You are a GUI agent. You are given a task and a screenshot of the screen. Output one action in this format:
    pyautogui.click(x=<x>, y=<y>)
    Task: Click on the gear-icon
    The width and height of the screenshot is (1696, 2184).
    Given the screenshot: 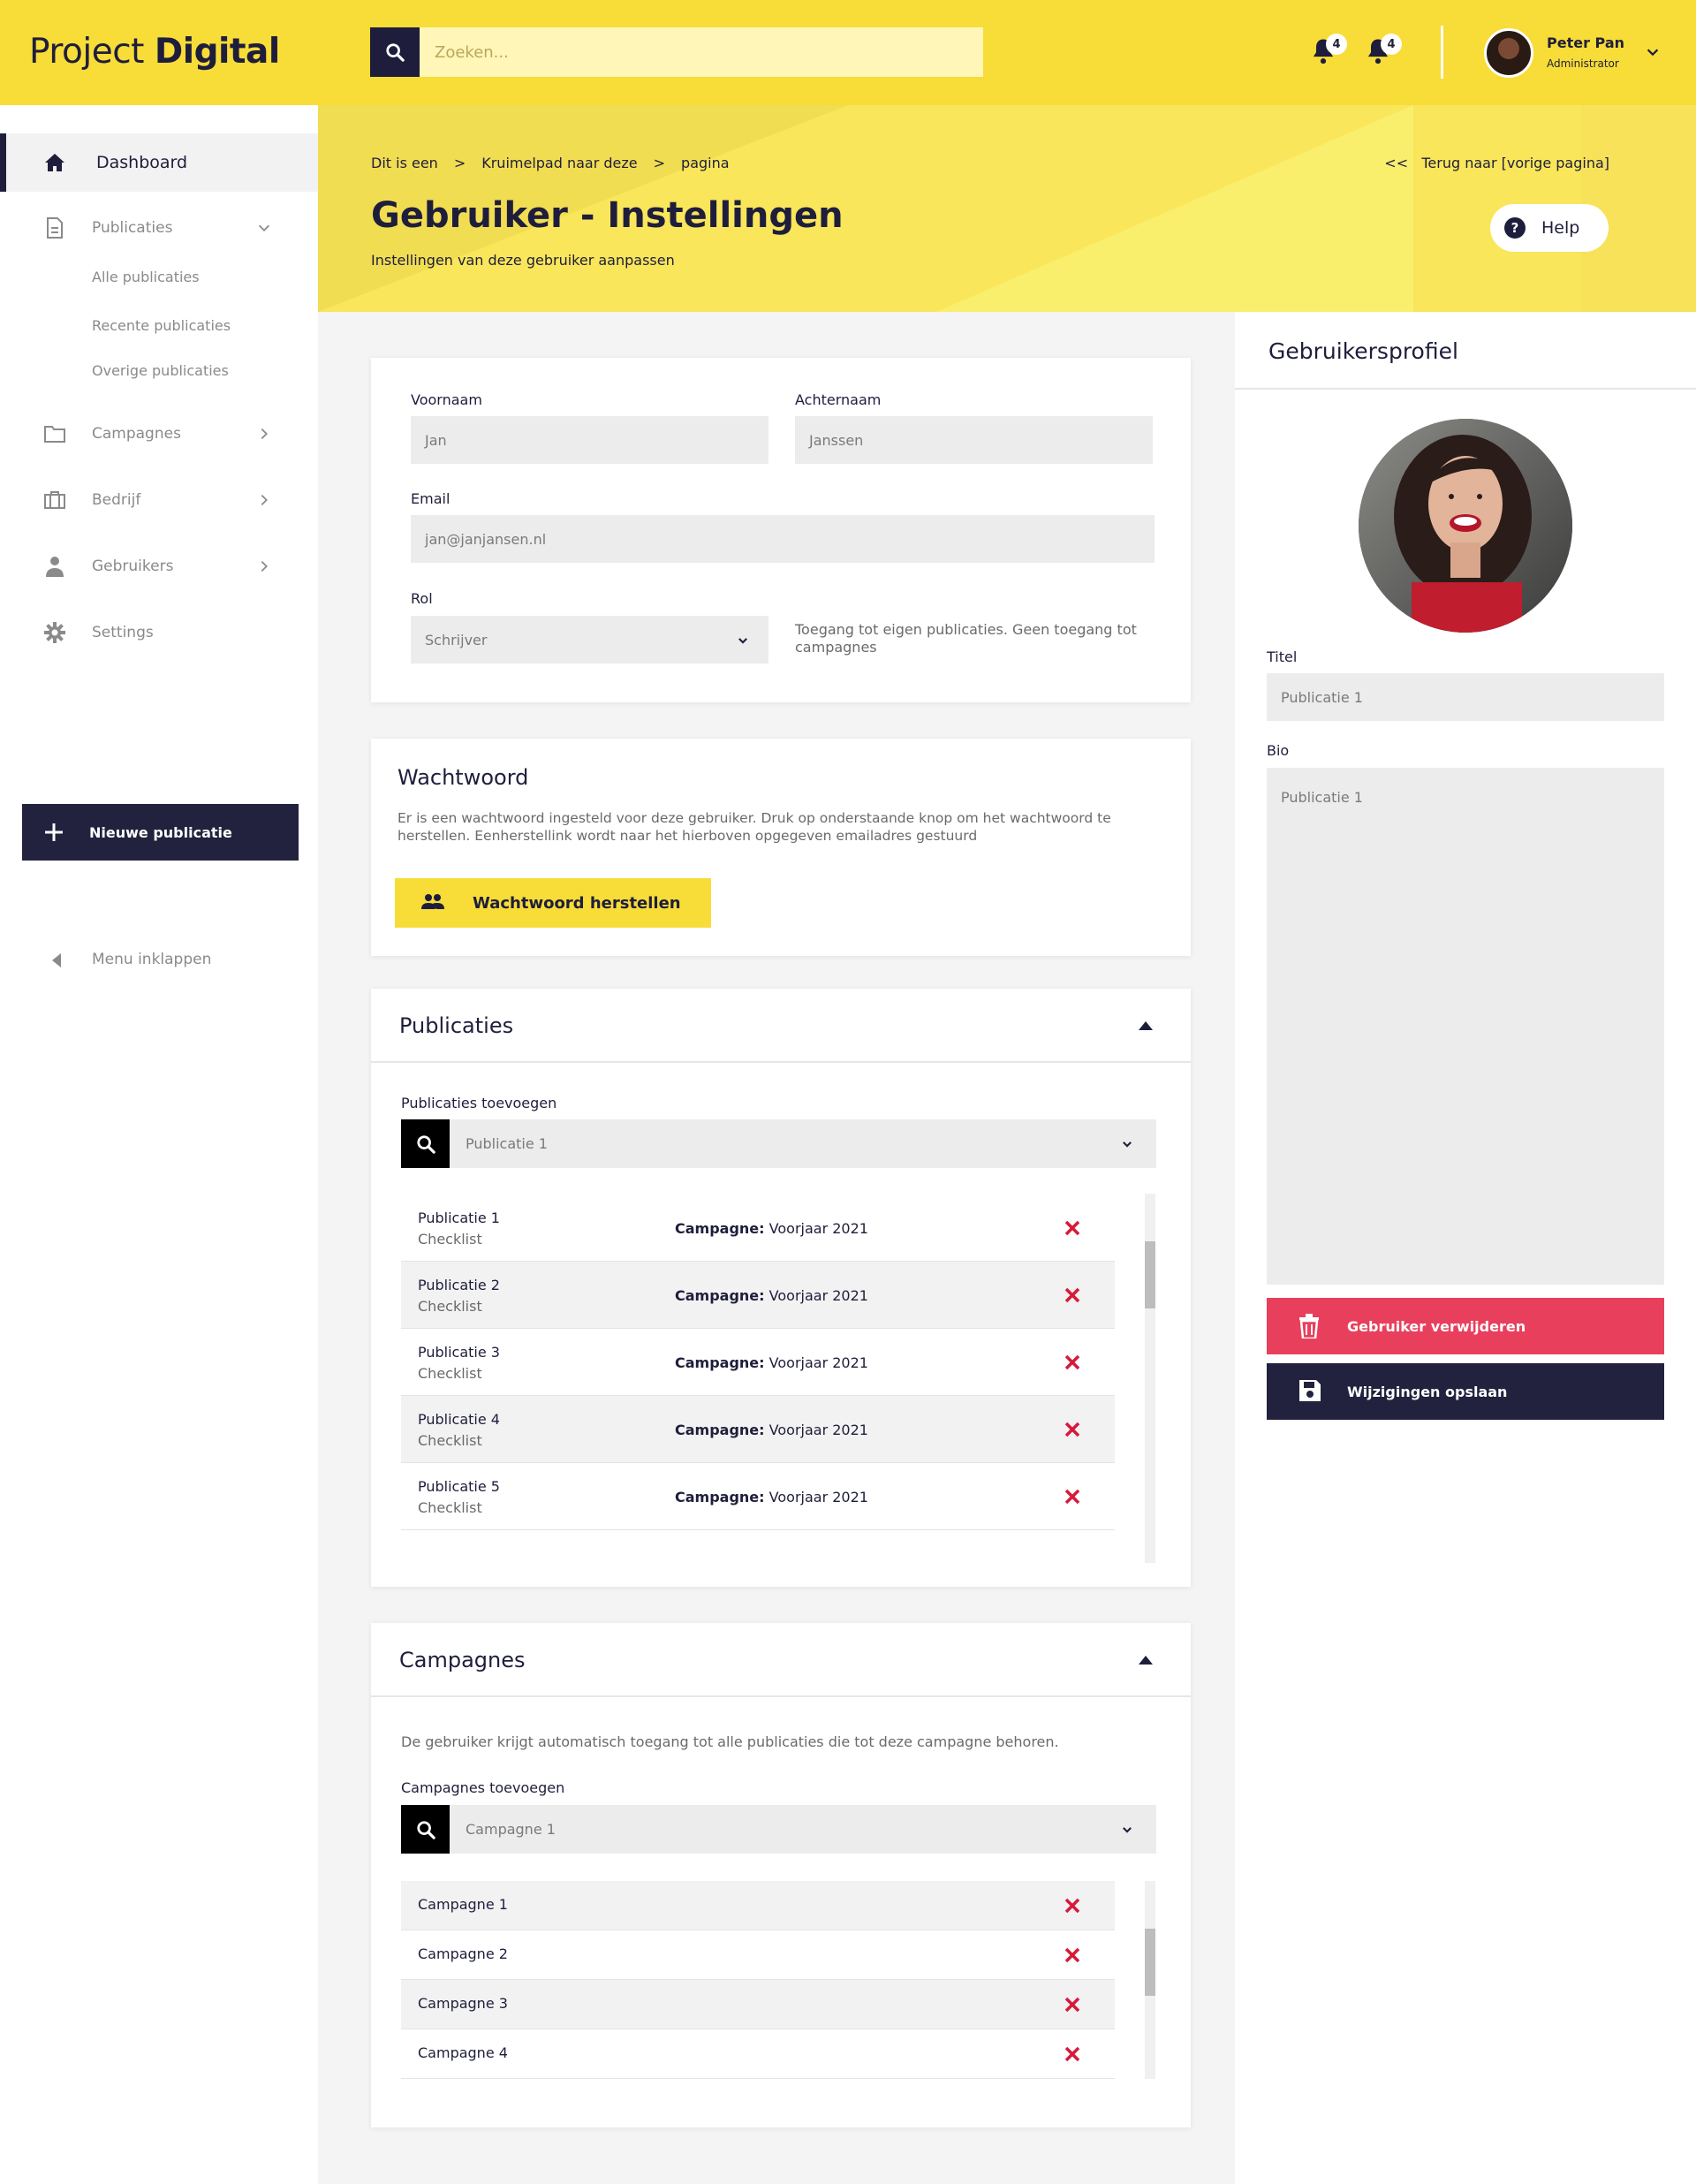 What is the action you would take?
    pyautogui.click(x=54, y=632)
    